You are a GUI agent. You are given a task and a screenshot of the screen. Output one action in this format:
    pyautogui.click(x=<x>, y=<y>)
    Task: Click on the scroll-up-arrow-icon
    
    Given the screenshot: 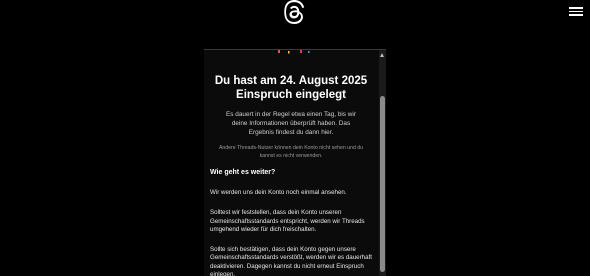 What is the action you would take?
    pyautogui.click(x=382, y=55)
    